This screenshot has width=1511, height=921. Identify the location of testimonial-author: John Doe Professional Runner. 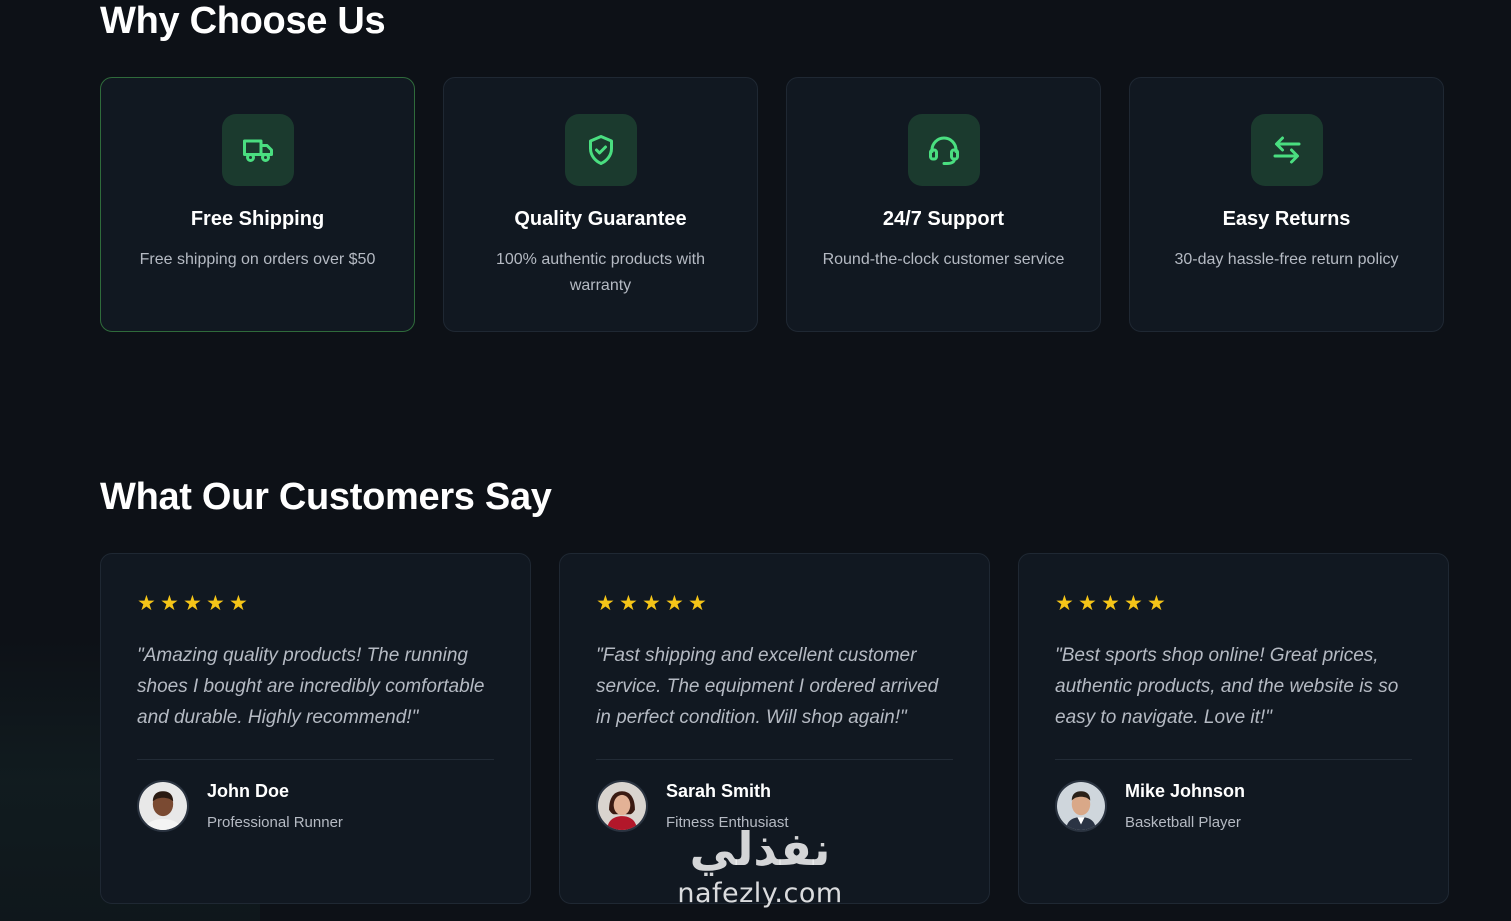
(315, 806).